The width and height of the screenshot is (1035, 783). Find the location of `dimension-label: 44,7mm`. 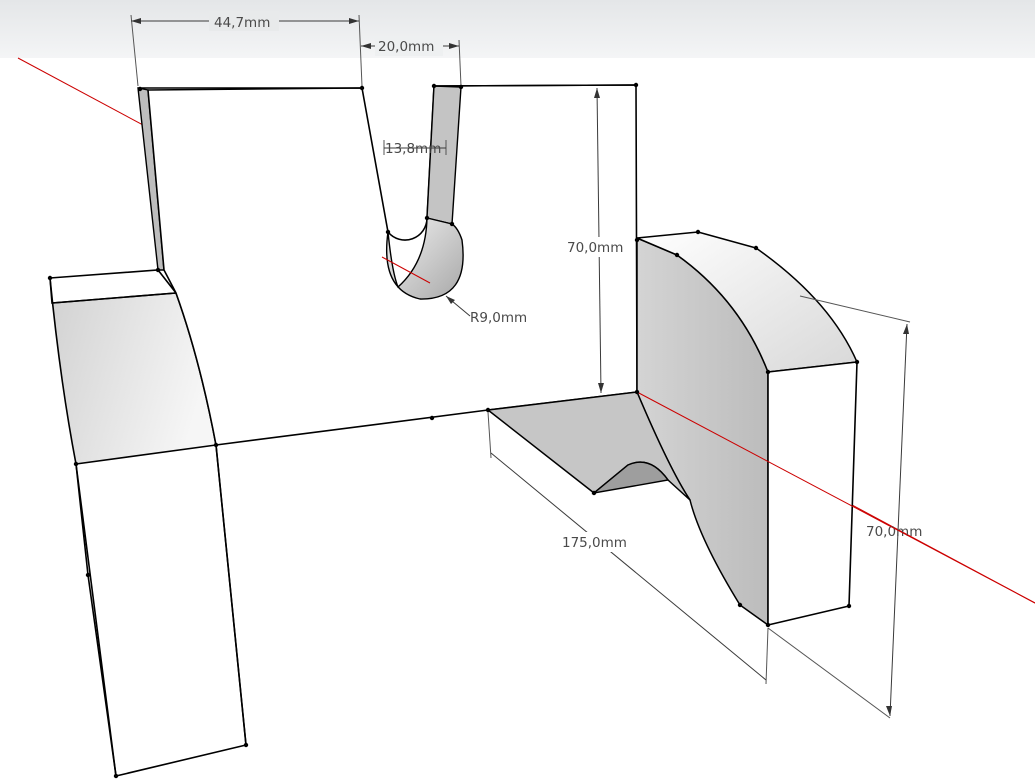

dimension-label: 44,7mm is located at coordinates (242, 23).